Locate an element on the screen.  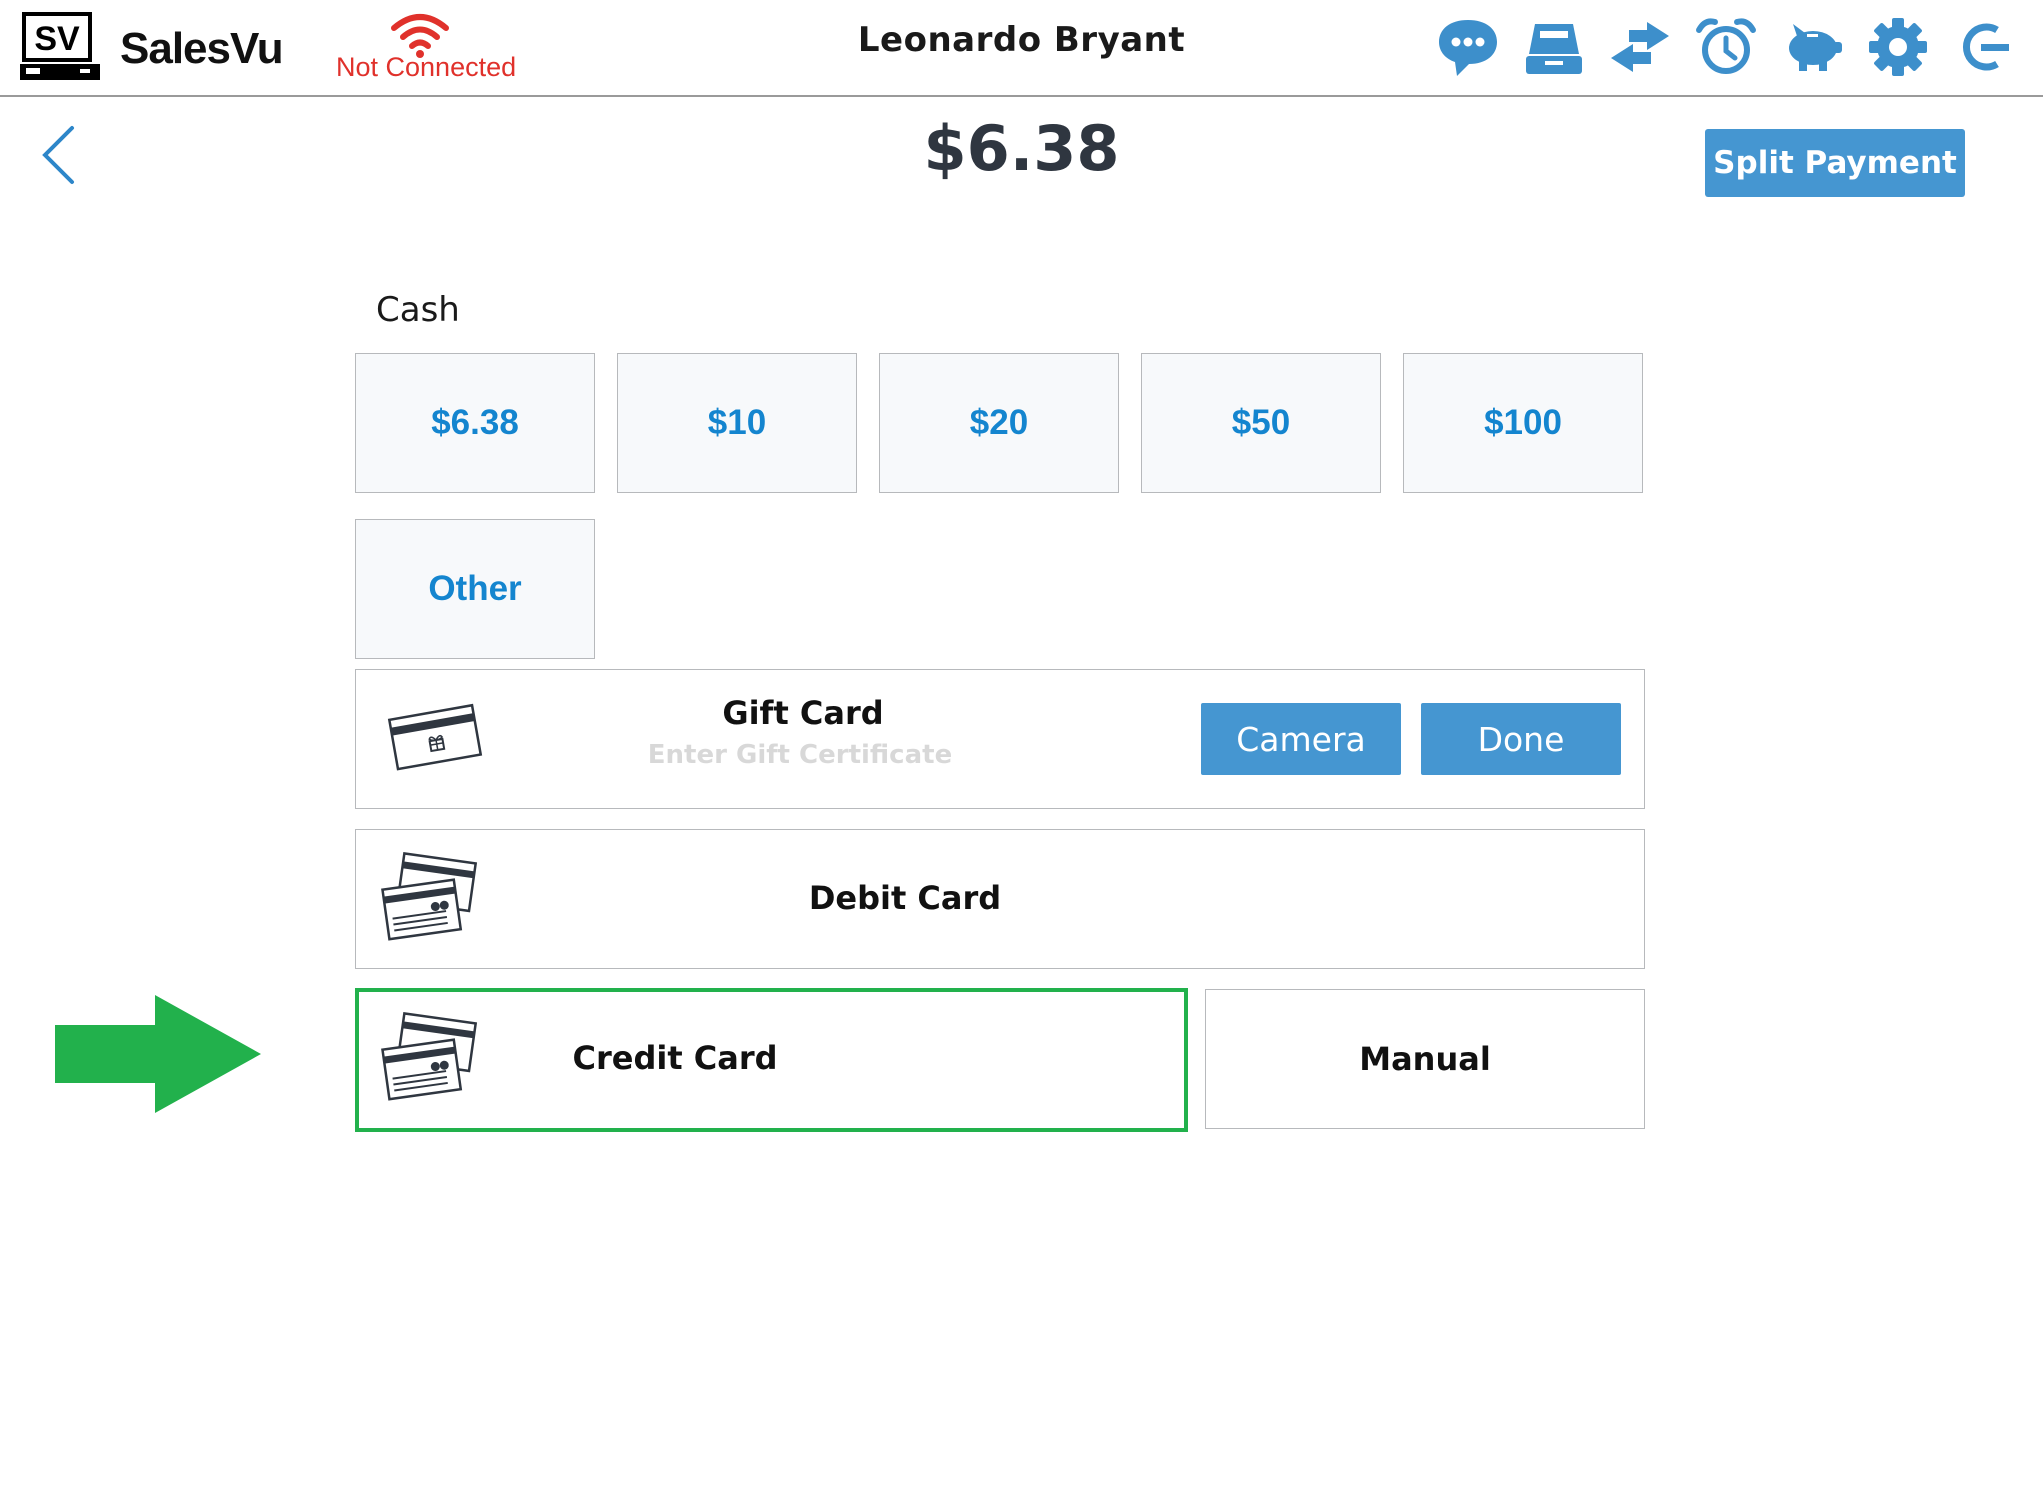
gift-card-label: Gift Card is located at coordinates (803, 713).